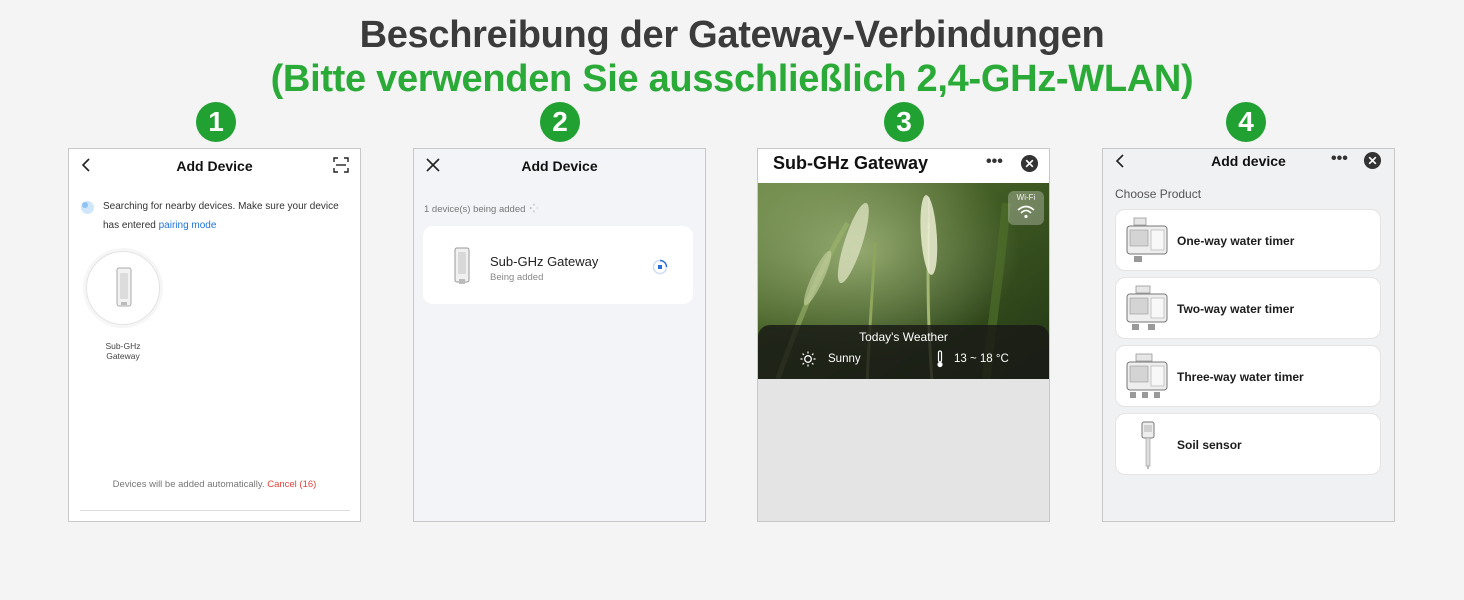 The width and height of the screenshot is (1464, 600). What do you see at coordinates (123, 346) in the screenshot?
I see `device-label-line1: Sub-GHz` at bounding box center [123, 346].